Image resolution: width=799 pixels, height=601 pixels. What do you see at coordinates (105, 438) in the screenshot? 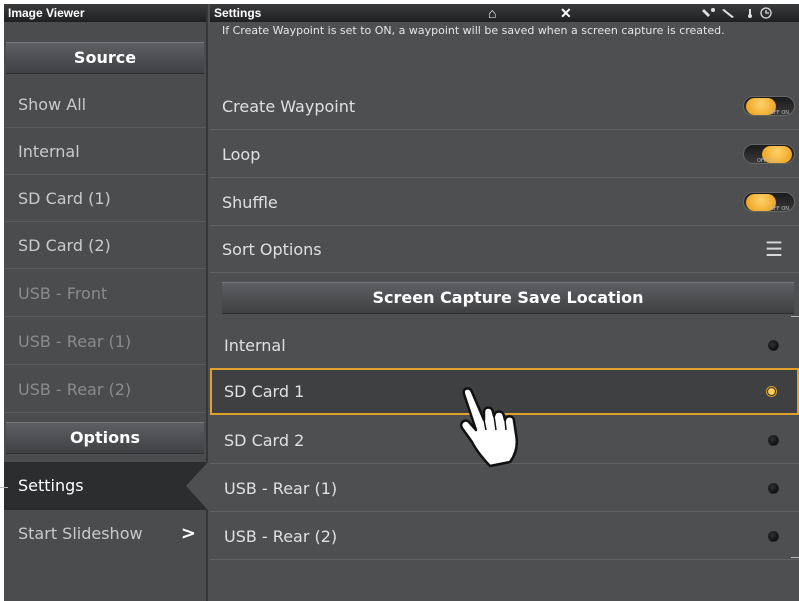
I see `options-header: Options` at bounding box center [105, 438].